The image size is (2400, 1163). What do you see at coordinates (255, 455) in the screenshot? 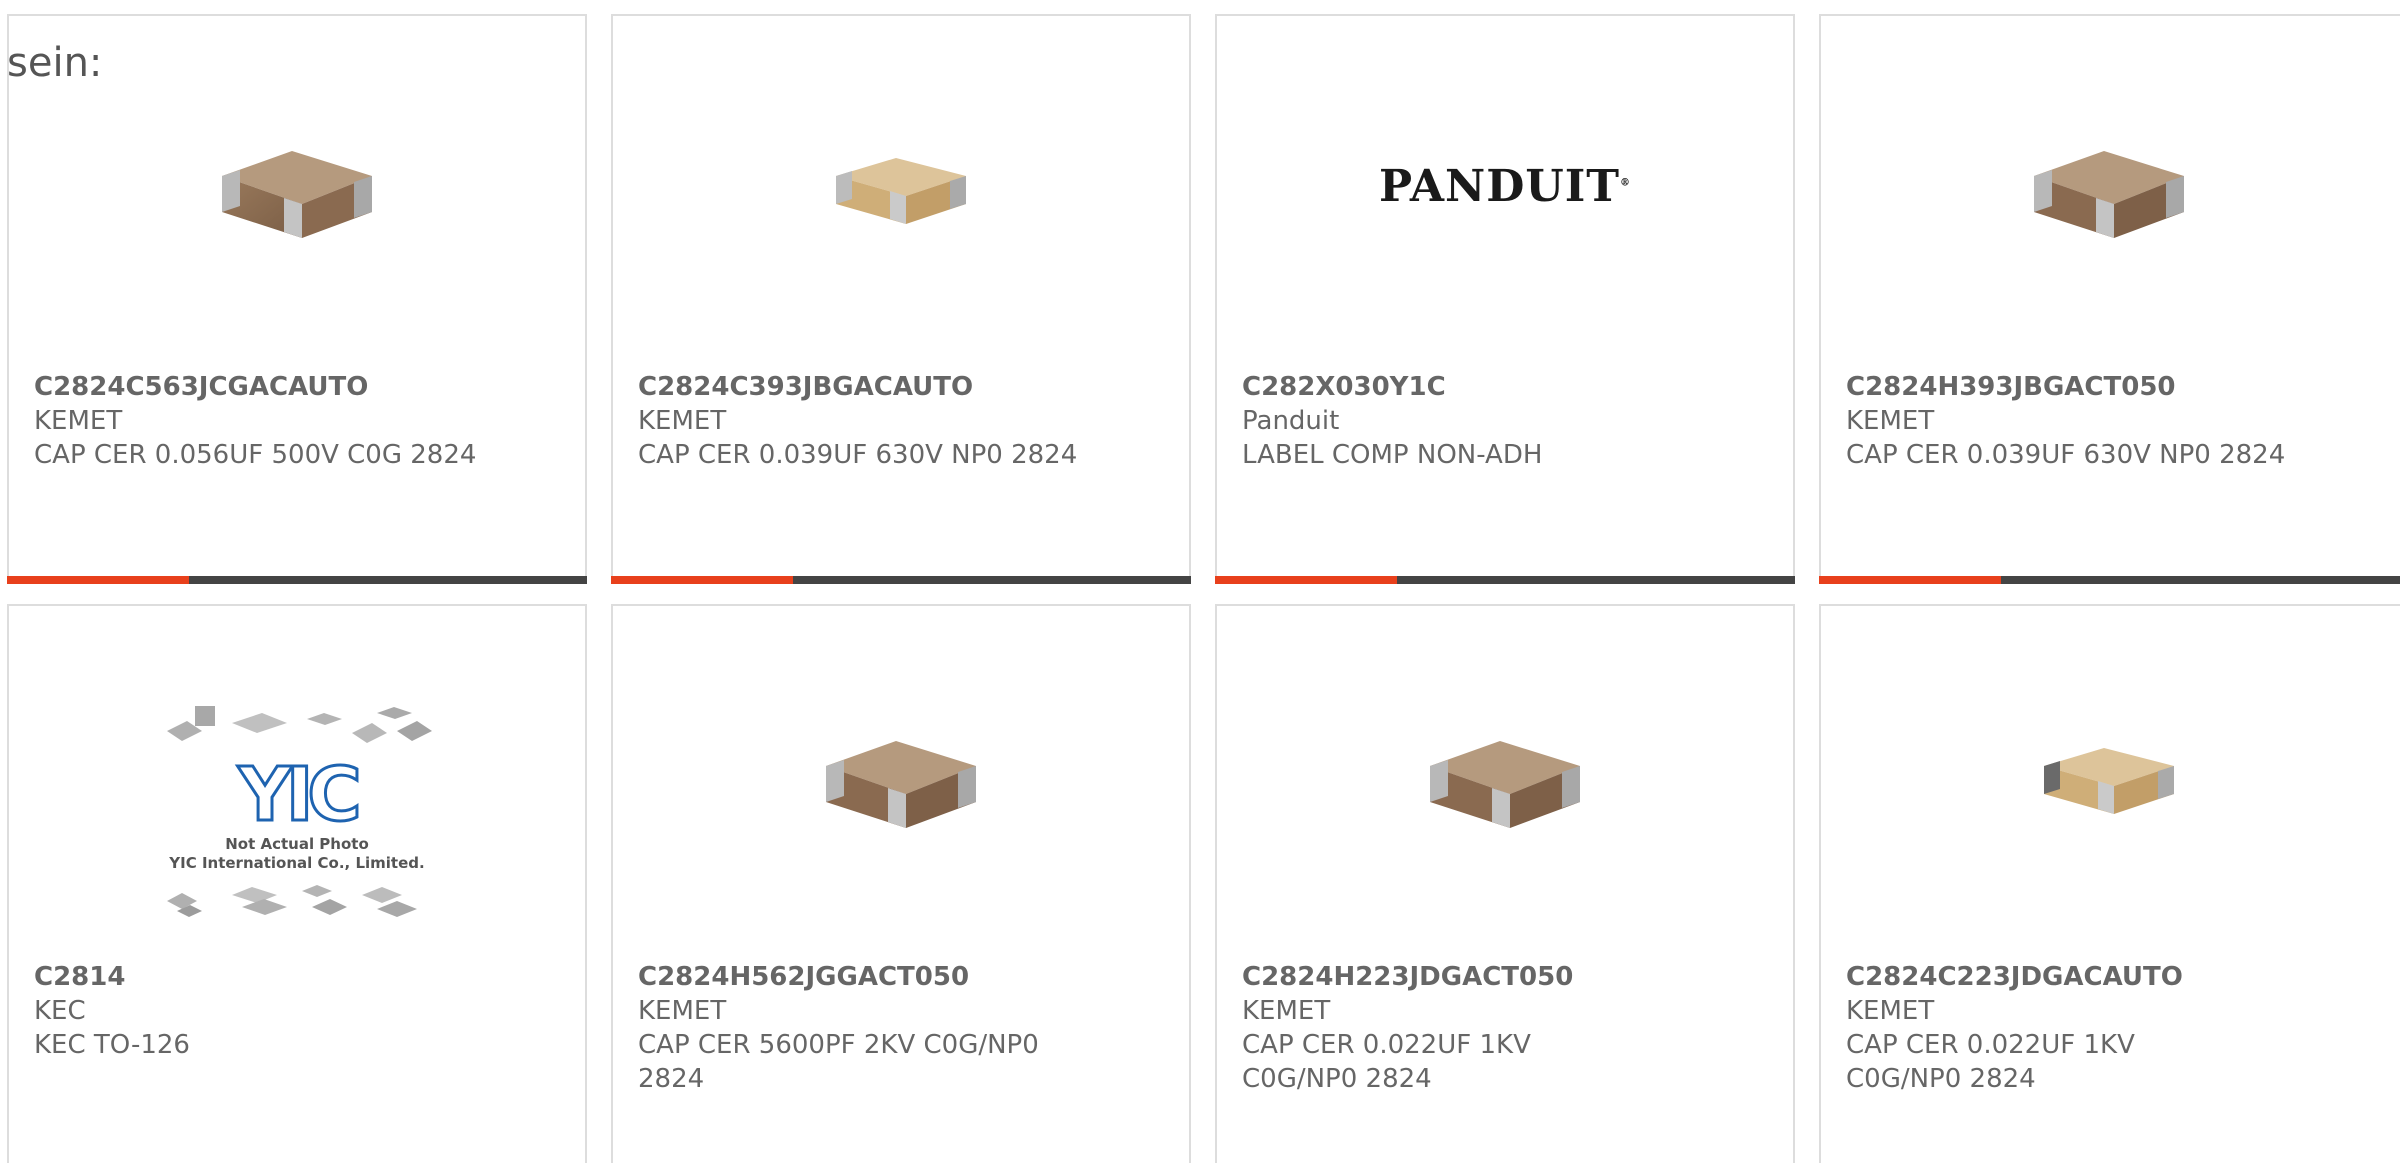
I see `description: CAP CER 0.056UF 500V C0G 2824` at bounding box center [255, 455].